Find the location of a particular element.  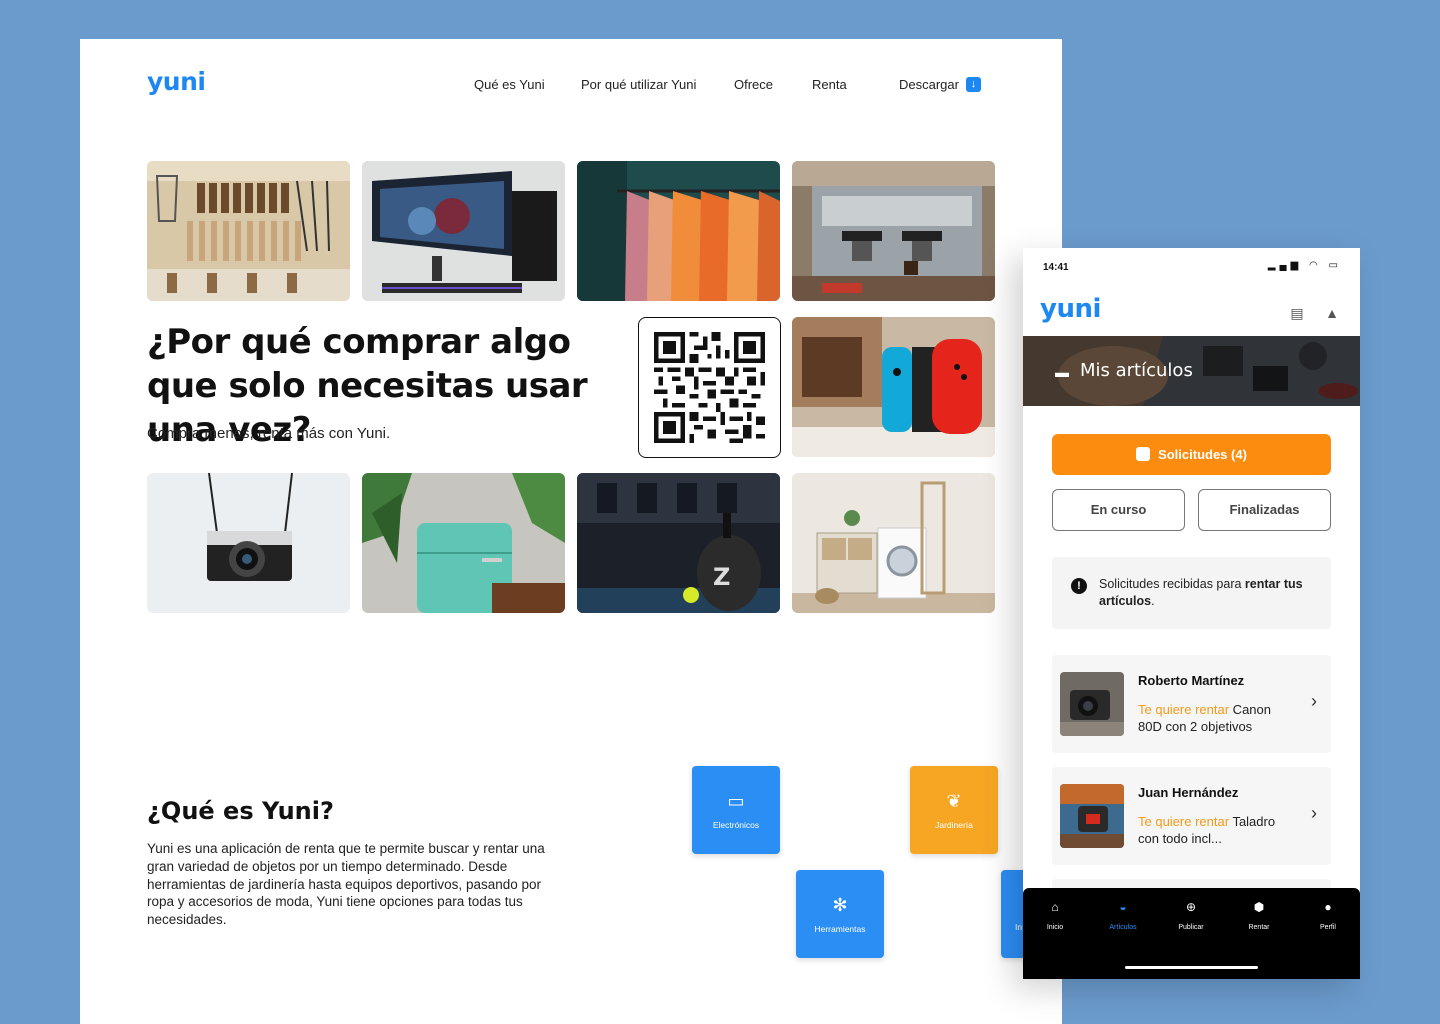

battery-icon: ▭ is located at coordinates (1335, 265).